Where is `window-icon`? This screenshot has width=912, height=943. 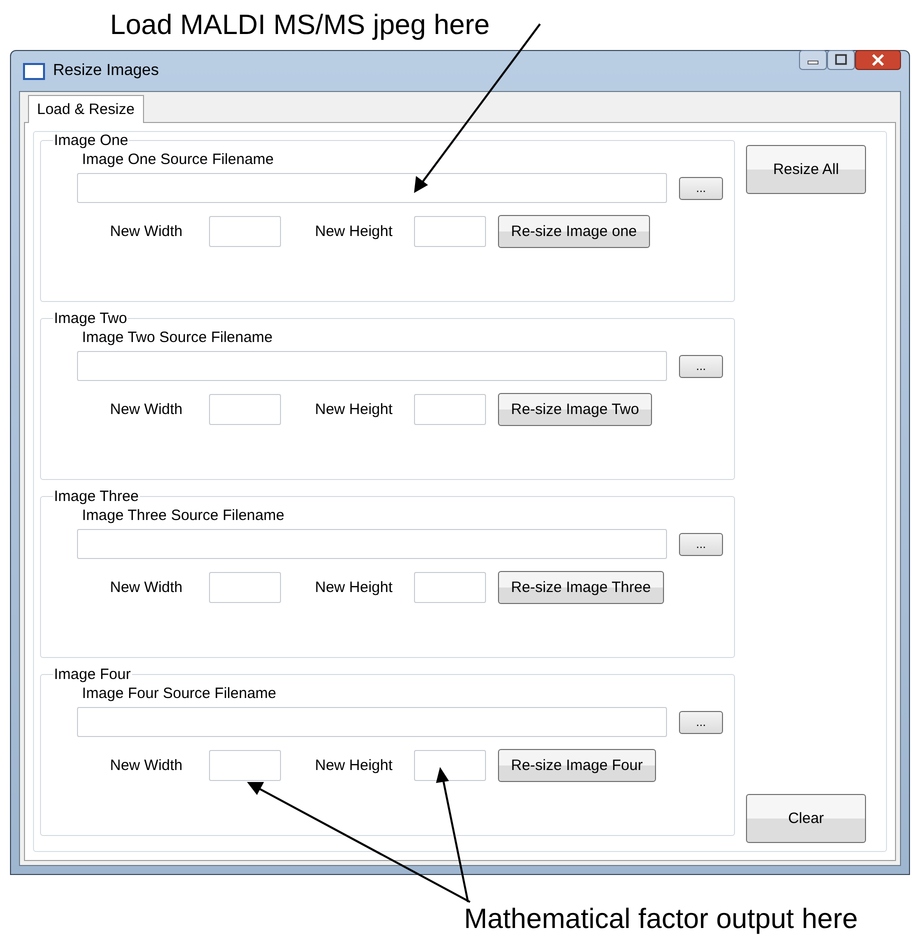
window-icon is located at coordinates (34, 71).